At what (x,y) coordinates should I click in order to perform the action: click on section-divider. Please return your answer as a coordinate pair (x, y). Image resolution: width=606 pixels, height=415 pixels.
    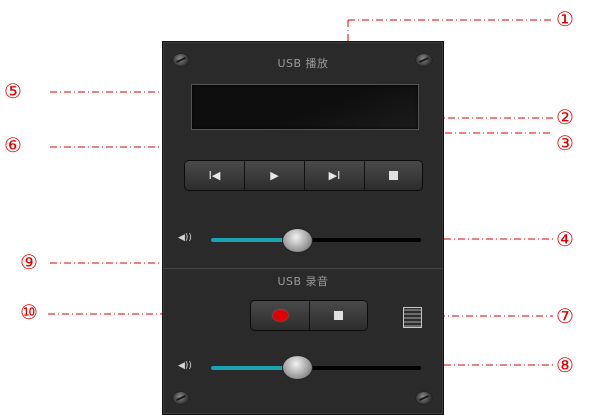
    Looking at the image, I should click on (303, 268).